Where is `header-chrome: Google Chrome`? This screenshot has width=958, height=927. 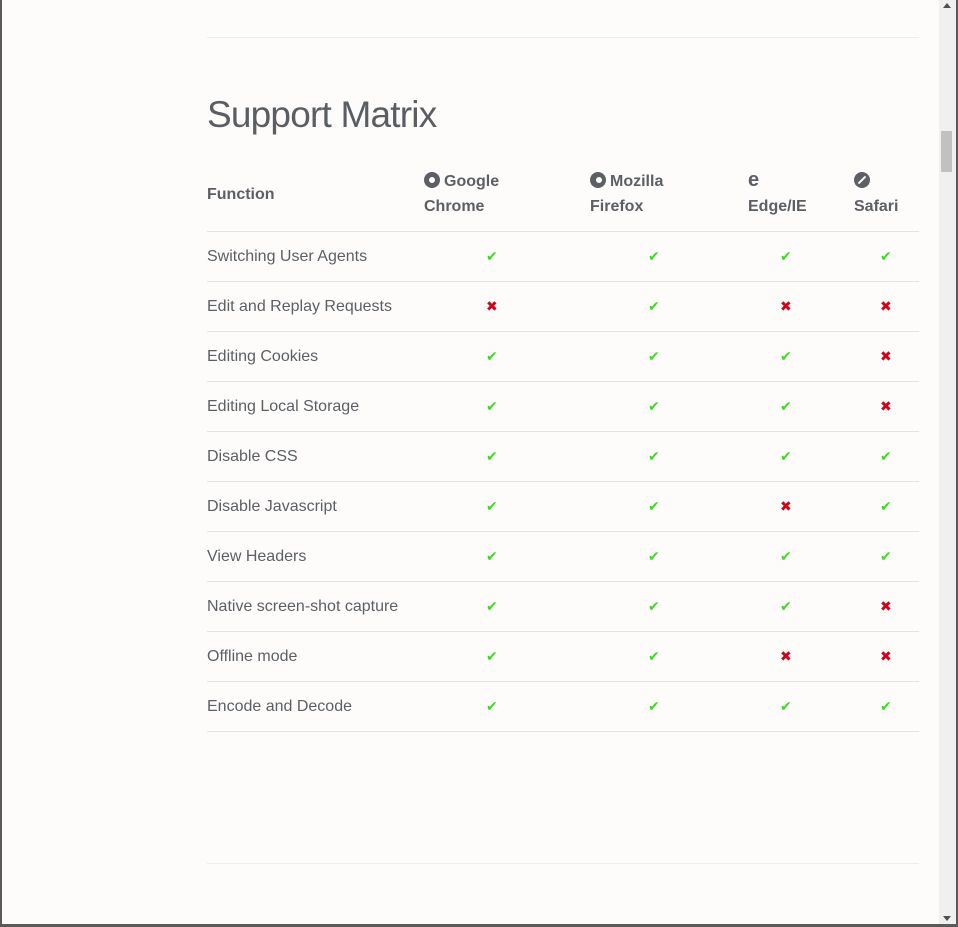
header-chrome: Google Chrome is located at coordinates (507, 194).